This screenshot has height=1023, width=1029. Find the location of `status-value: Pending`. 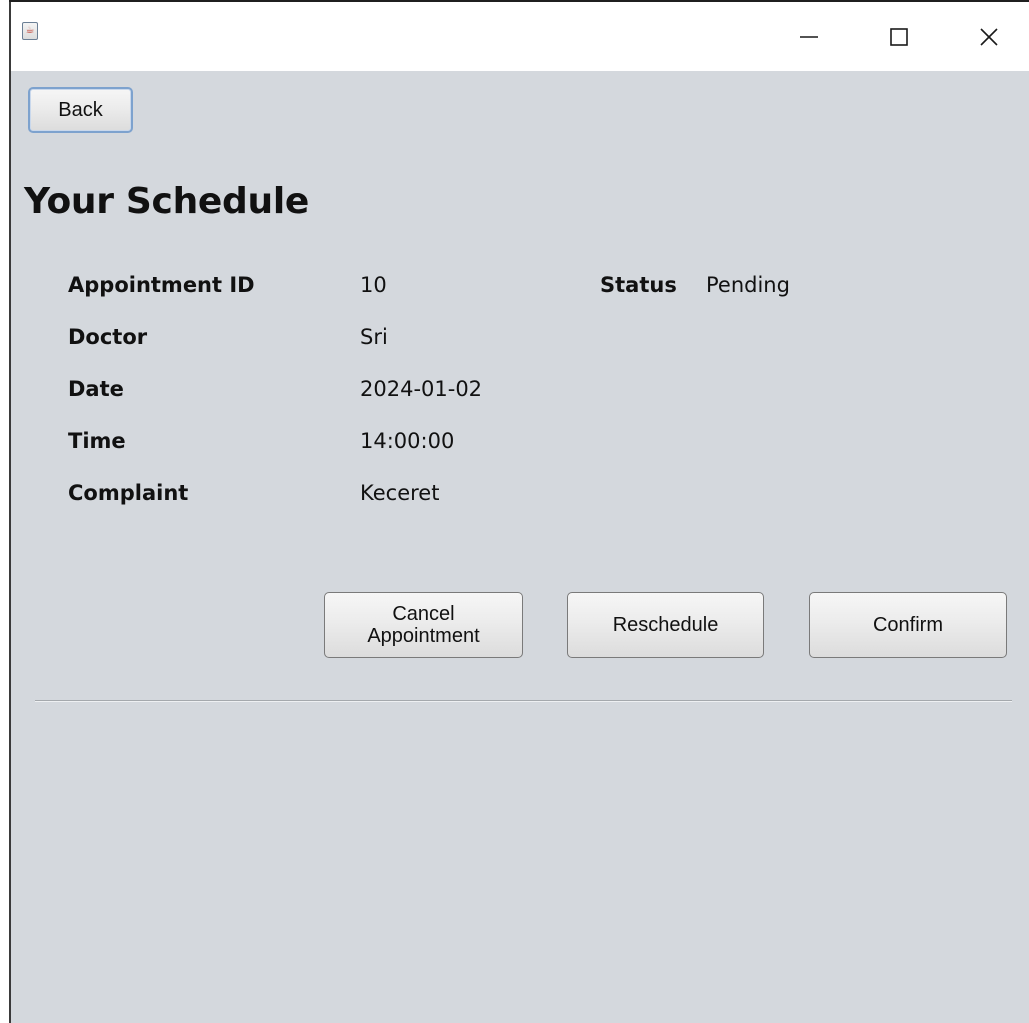

status-value: Pending is located at coordinates (748, 285).